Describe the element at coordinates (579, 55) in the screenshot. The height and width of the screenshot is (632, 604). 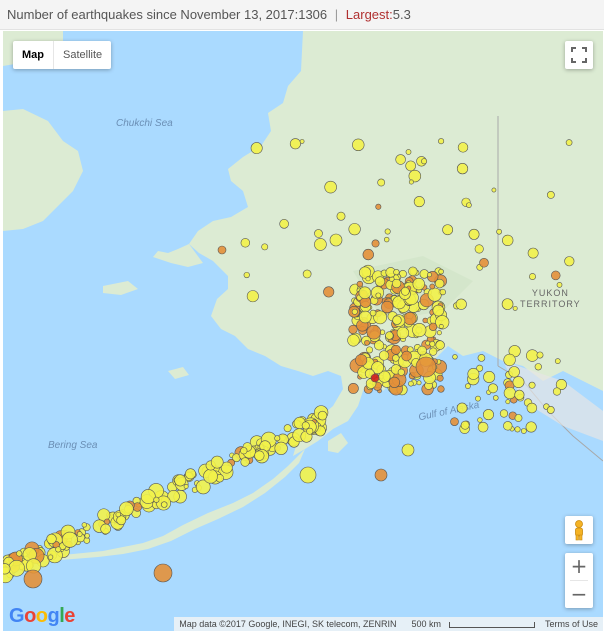
I see `fullscreen-button` at that location.